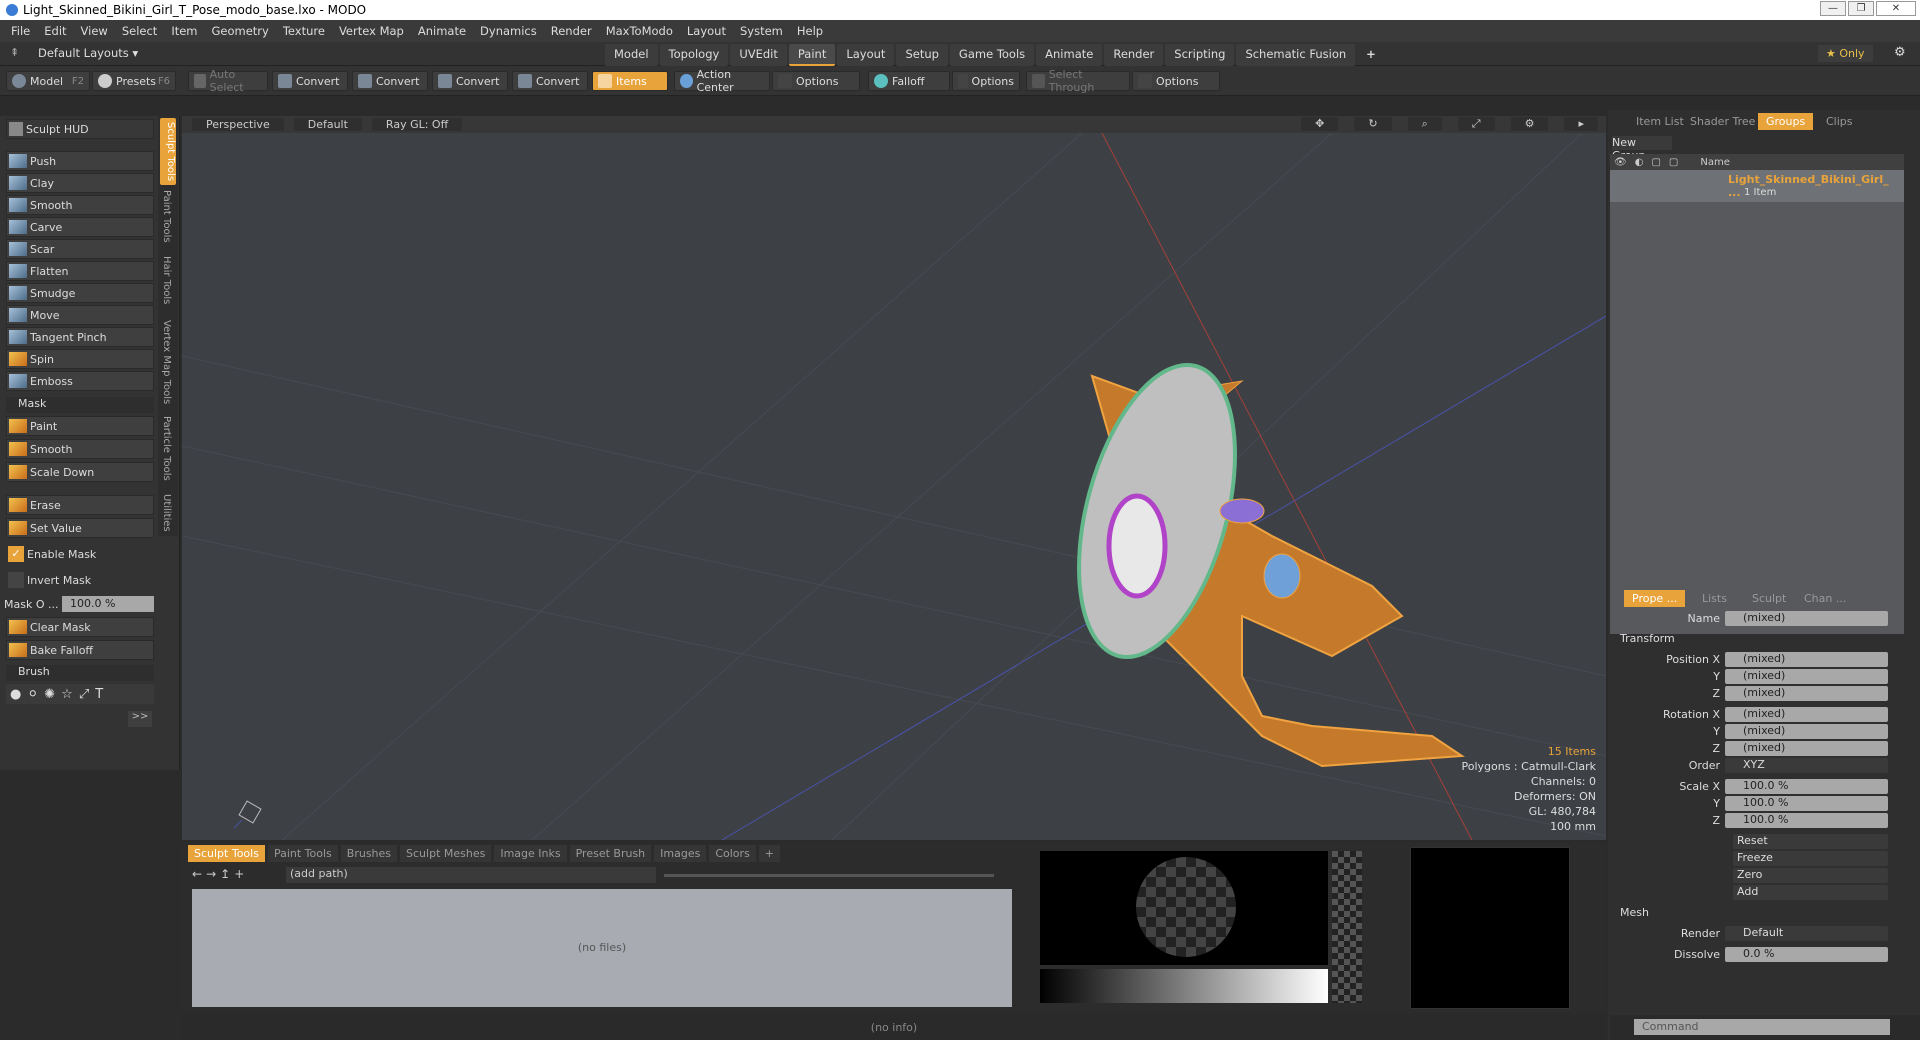 The height and width of the screenshot is (1040, 1920). Describe the element at coordinates (80, 315) in the screenshot. I see `tool-move: Move` at that location.